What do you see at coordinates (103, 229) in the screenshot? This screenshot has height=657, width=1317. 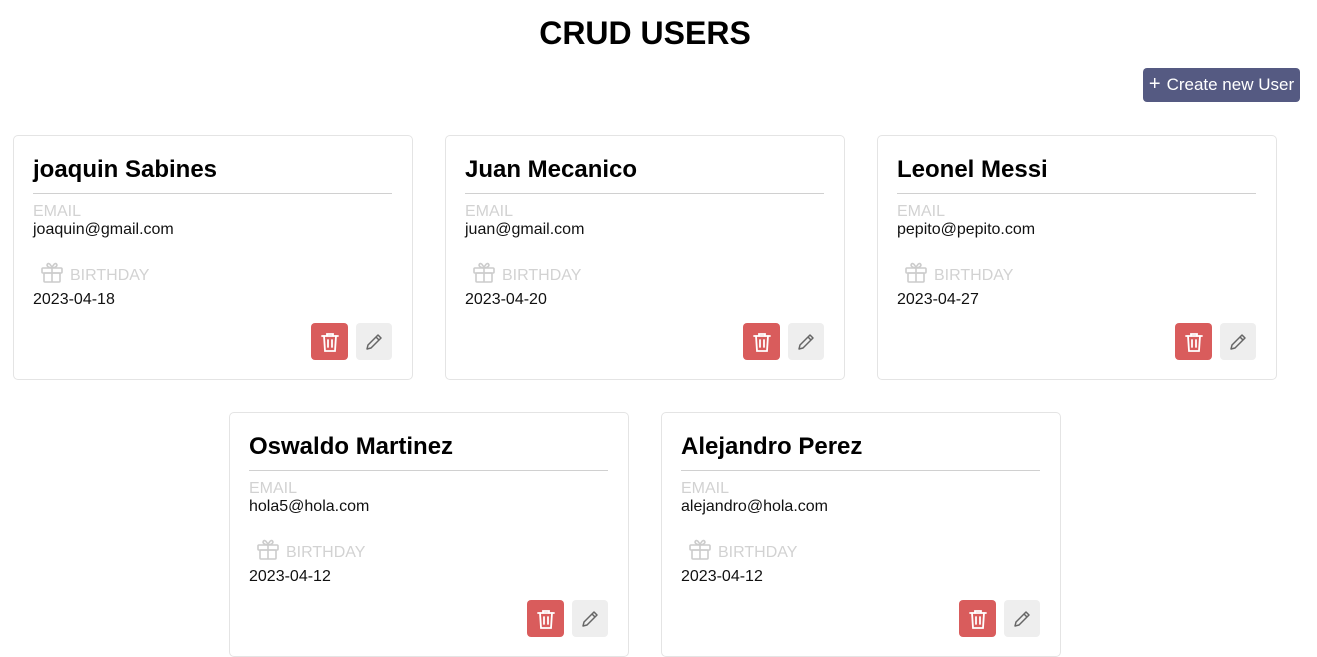 I see `email-value: joaquin@gmail.com` at bounding box center [103, 229].